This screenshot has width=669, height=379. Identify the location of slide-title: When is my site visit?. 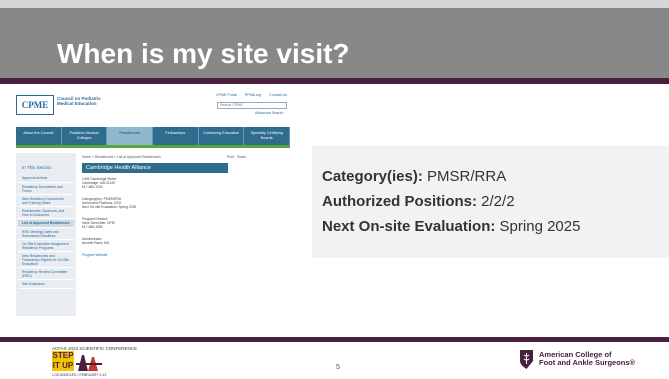
(203, 53).